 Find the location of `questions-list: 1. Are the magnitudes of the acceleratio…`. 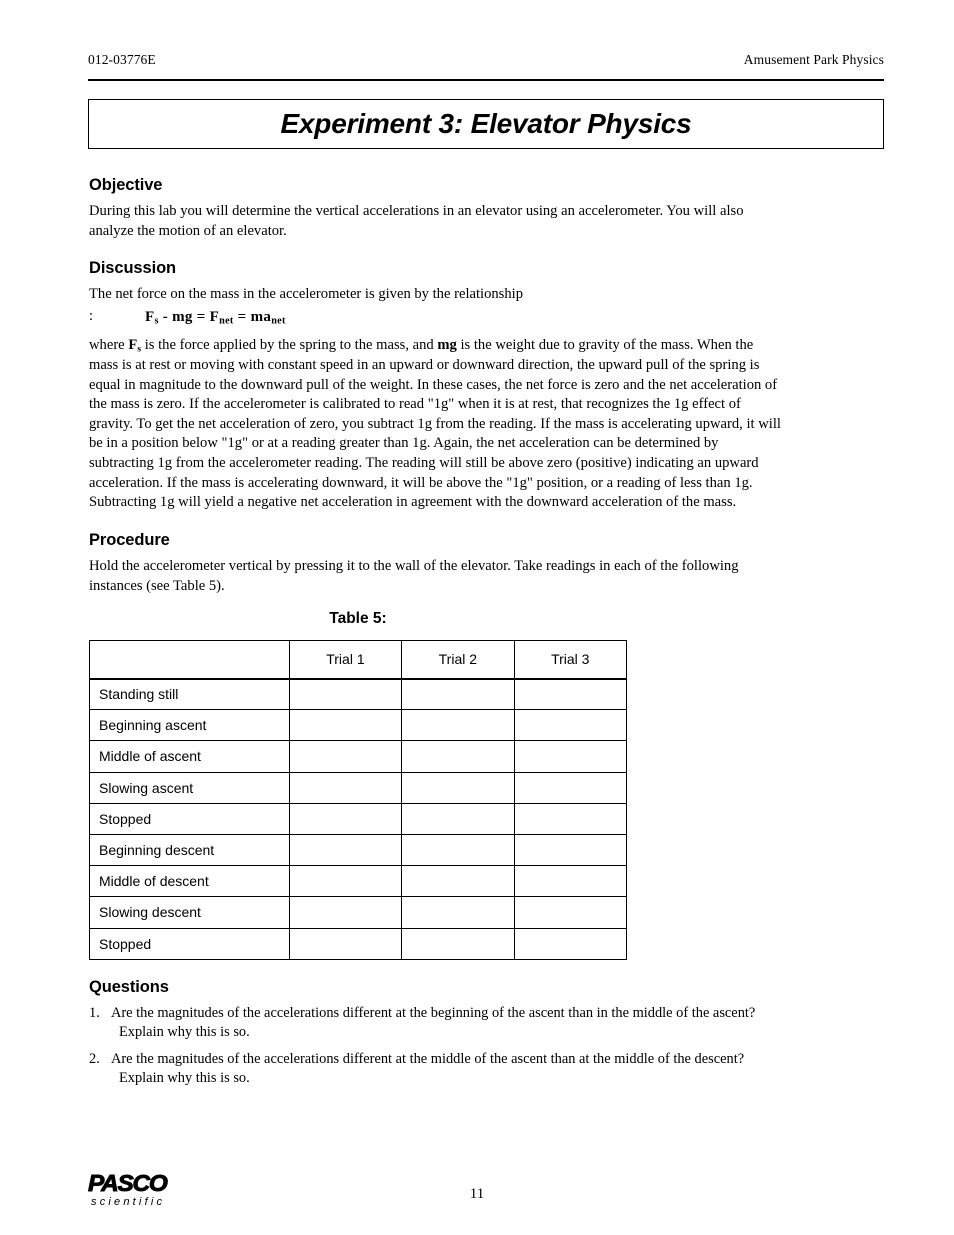

questions-list: 1. Are the magnitudes of the acceleratio… is located at coordinates (436, 1046).